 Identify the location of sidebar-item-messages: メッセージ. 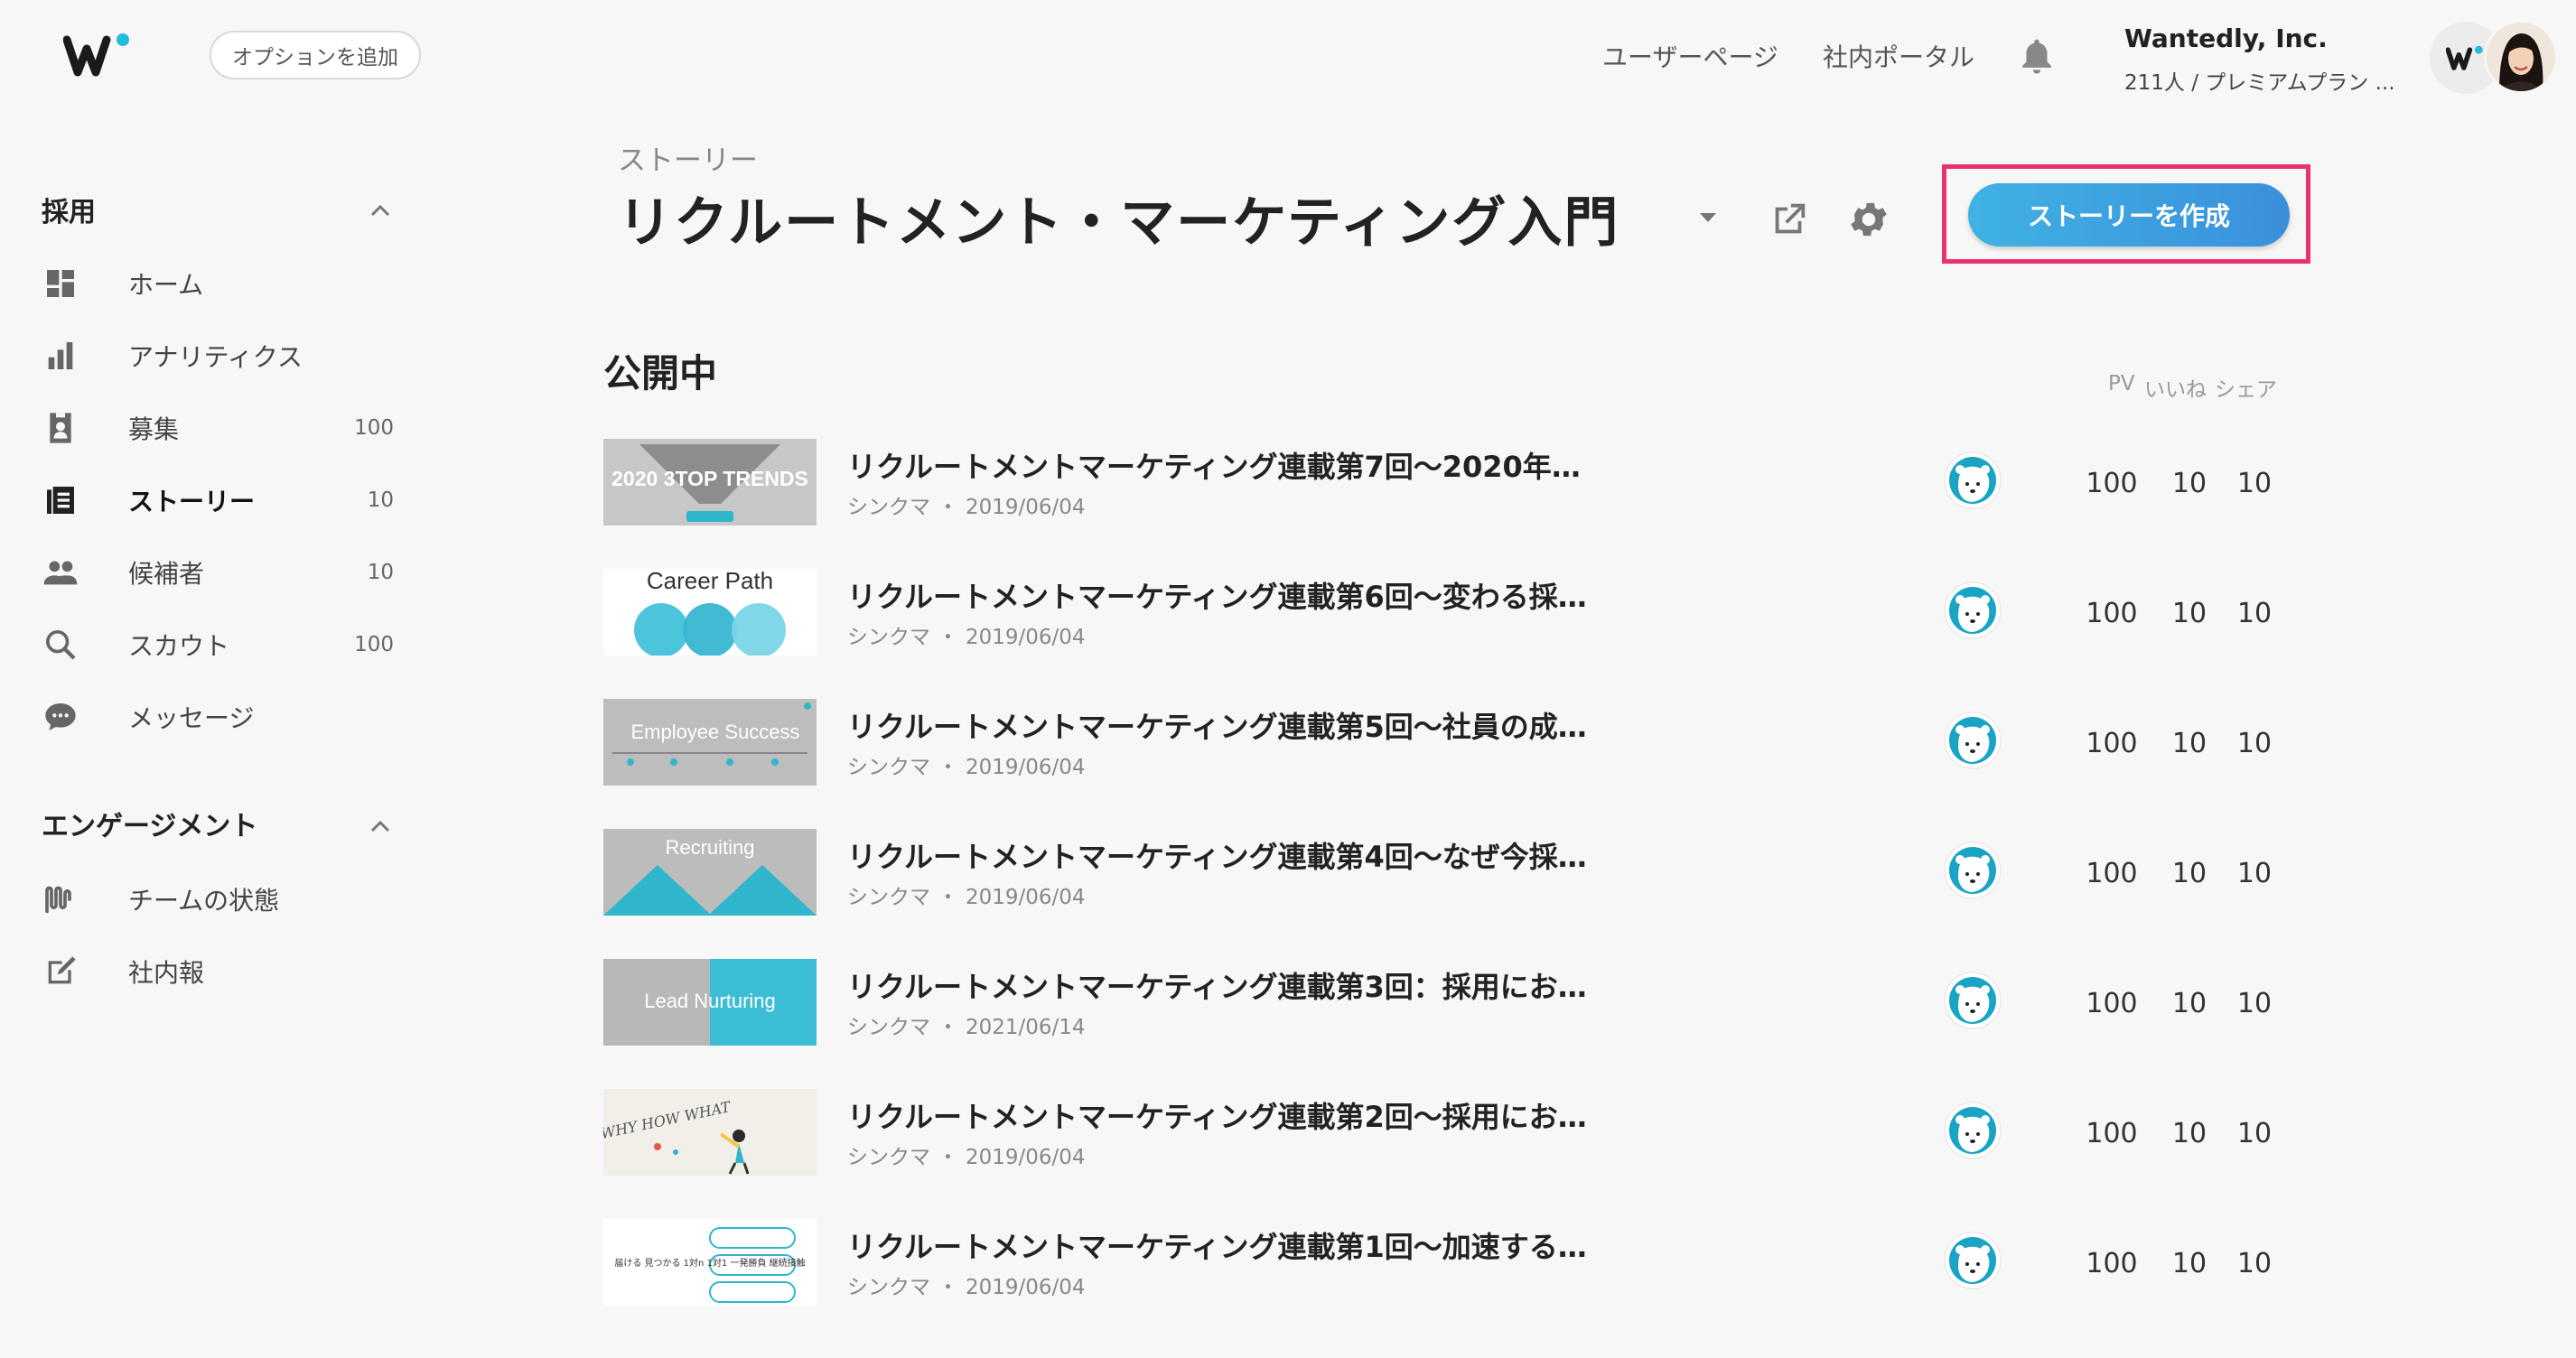
(222, 717).